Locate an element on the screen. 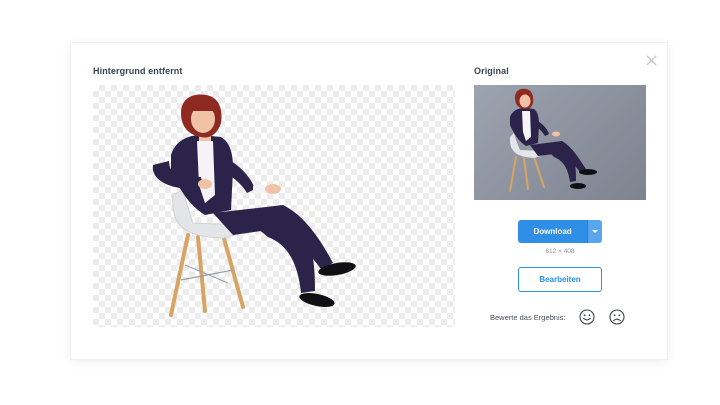 This screenshot has width=720, height=405. original-heading: Original is located at coordinates (491, 71).